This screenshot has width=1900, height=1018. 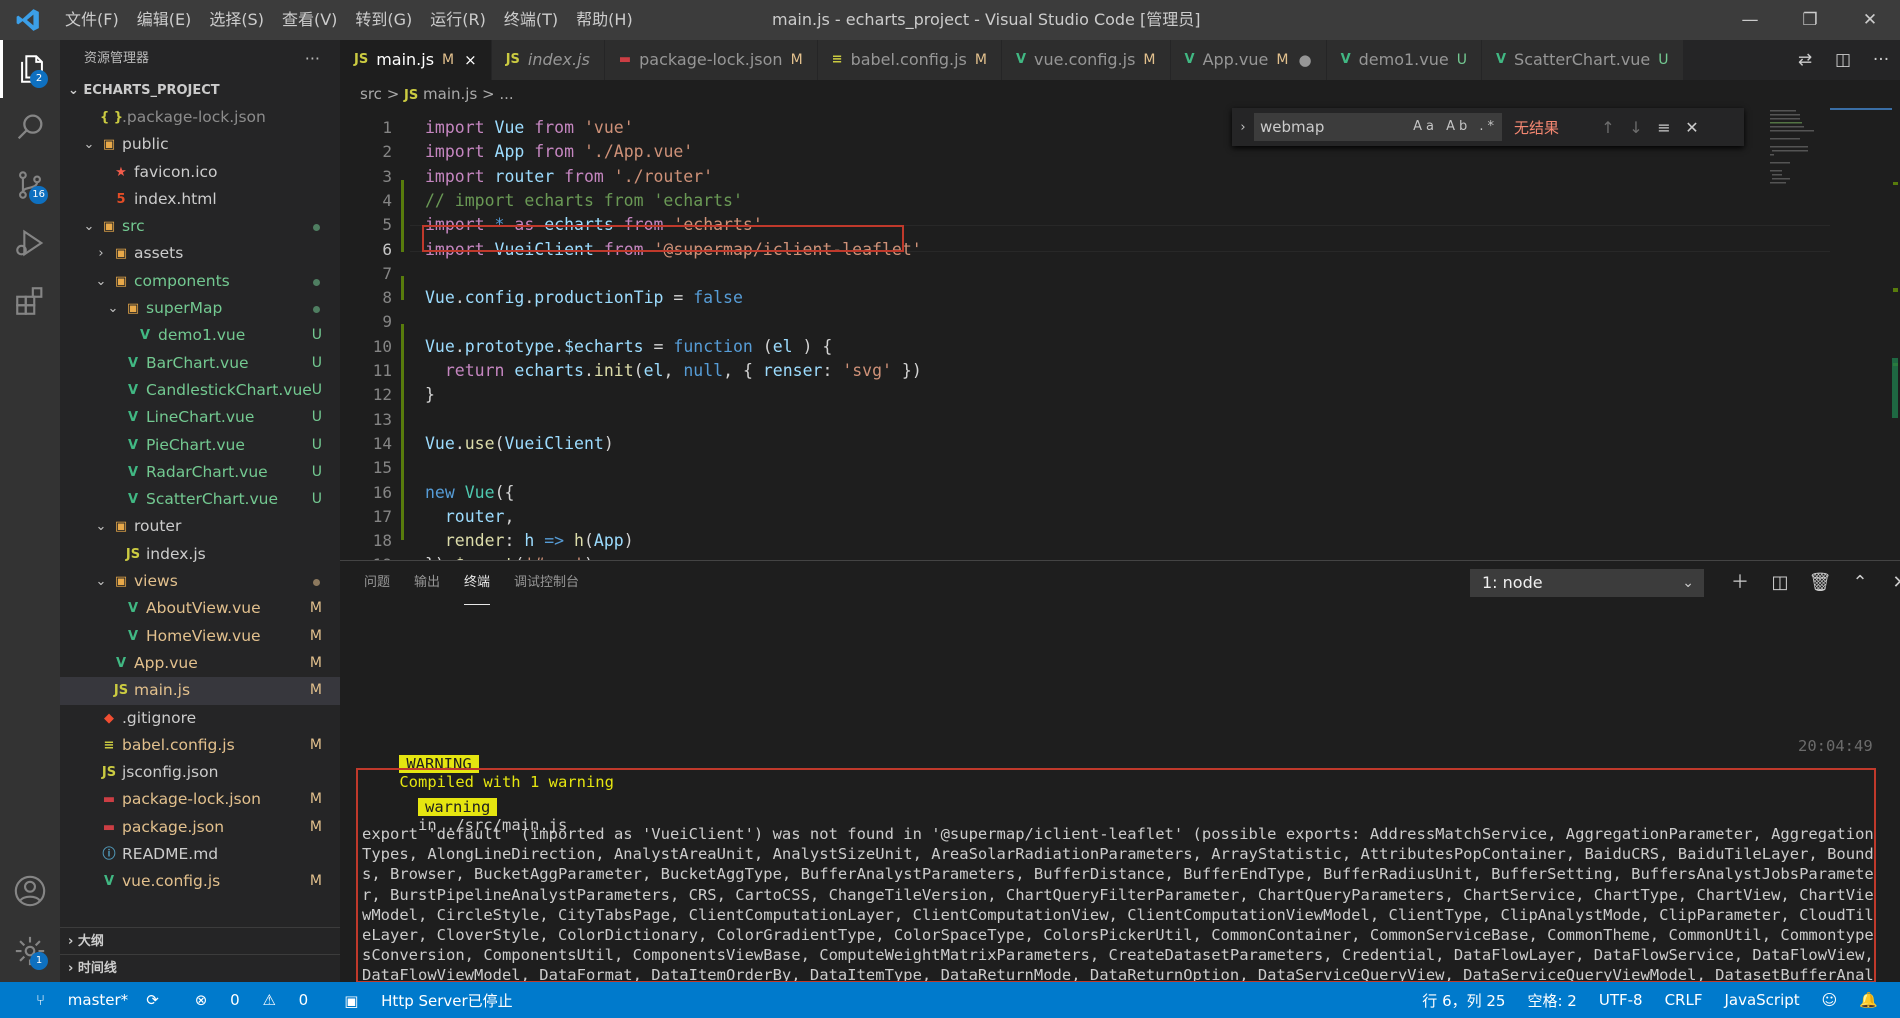 What do you see at coordinates (200, 745) in the screenshot?
I see `tree-item: ≡ babel.config.js M` at bounding box center [200, 745].